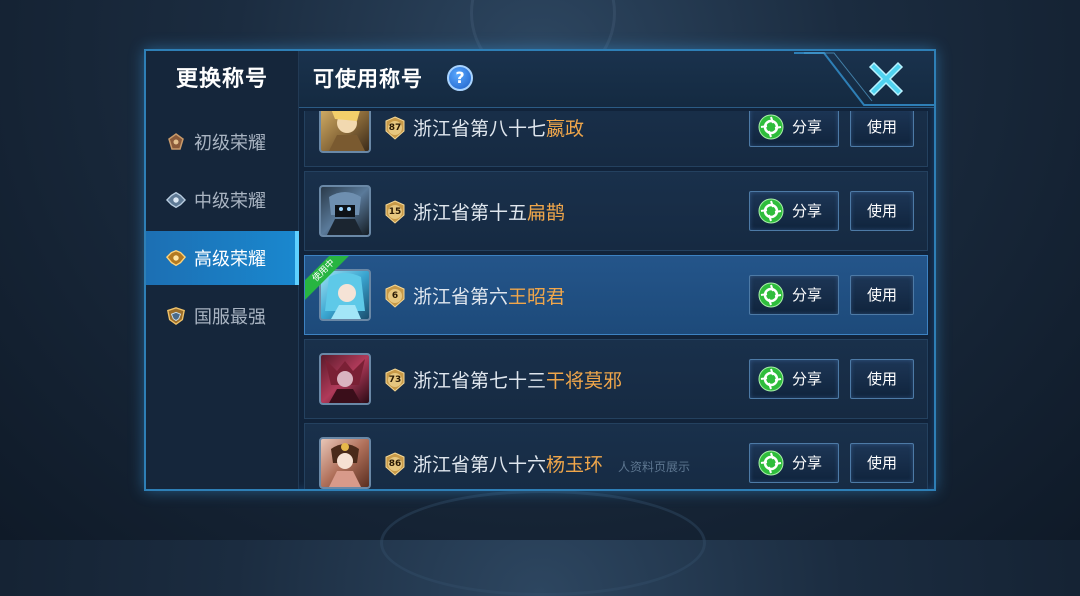  What do you see at coordinates (616, 79) in the screenshot?
I see `header: 可使用称号 ?` at bounding box center [616, 79].